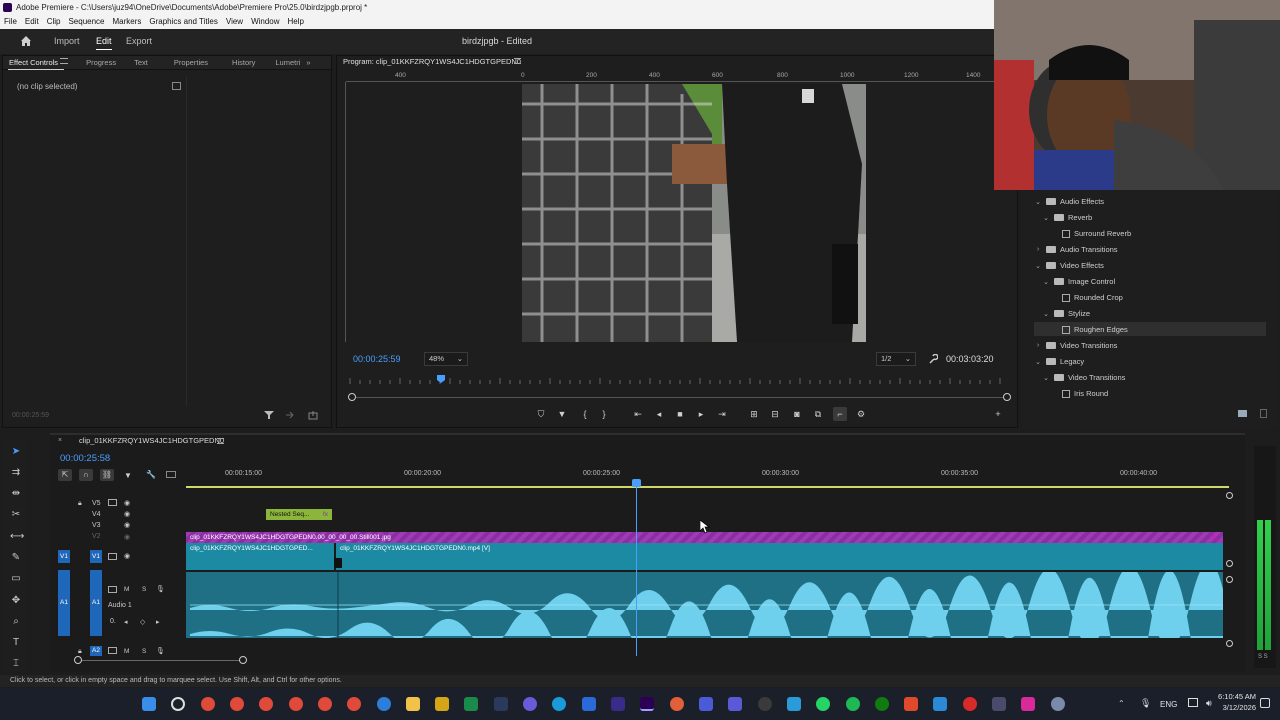  I want to click on stop-icon: ■, so click(680, 414).